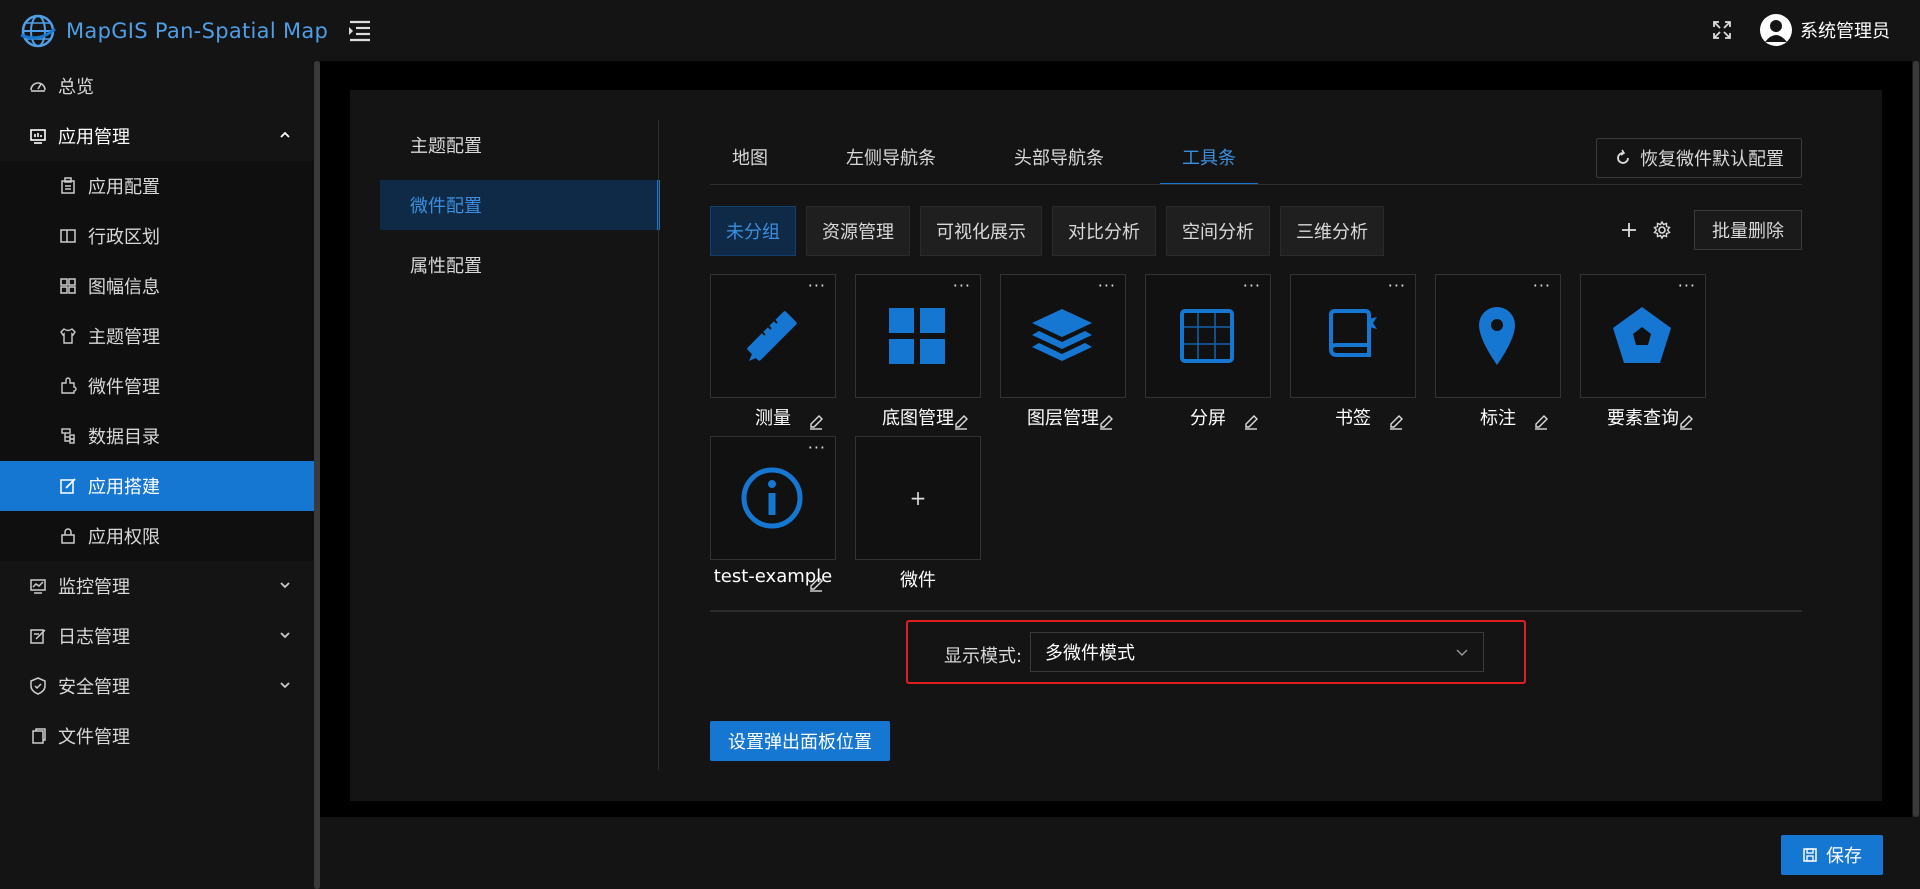 The width and height of the screenshot is (1920, 889). What do you see at coordinates (124, 187) in the screenshot?
I see `sidebar-item-label: 应用配置` at bounding box center [124, 187].